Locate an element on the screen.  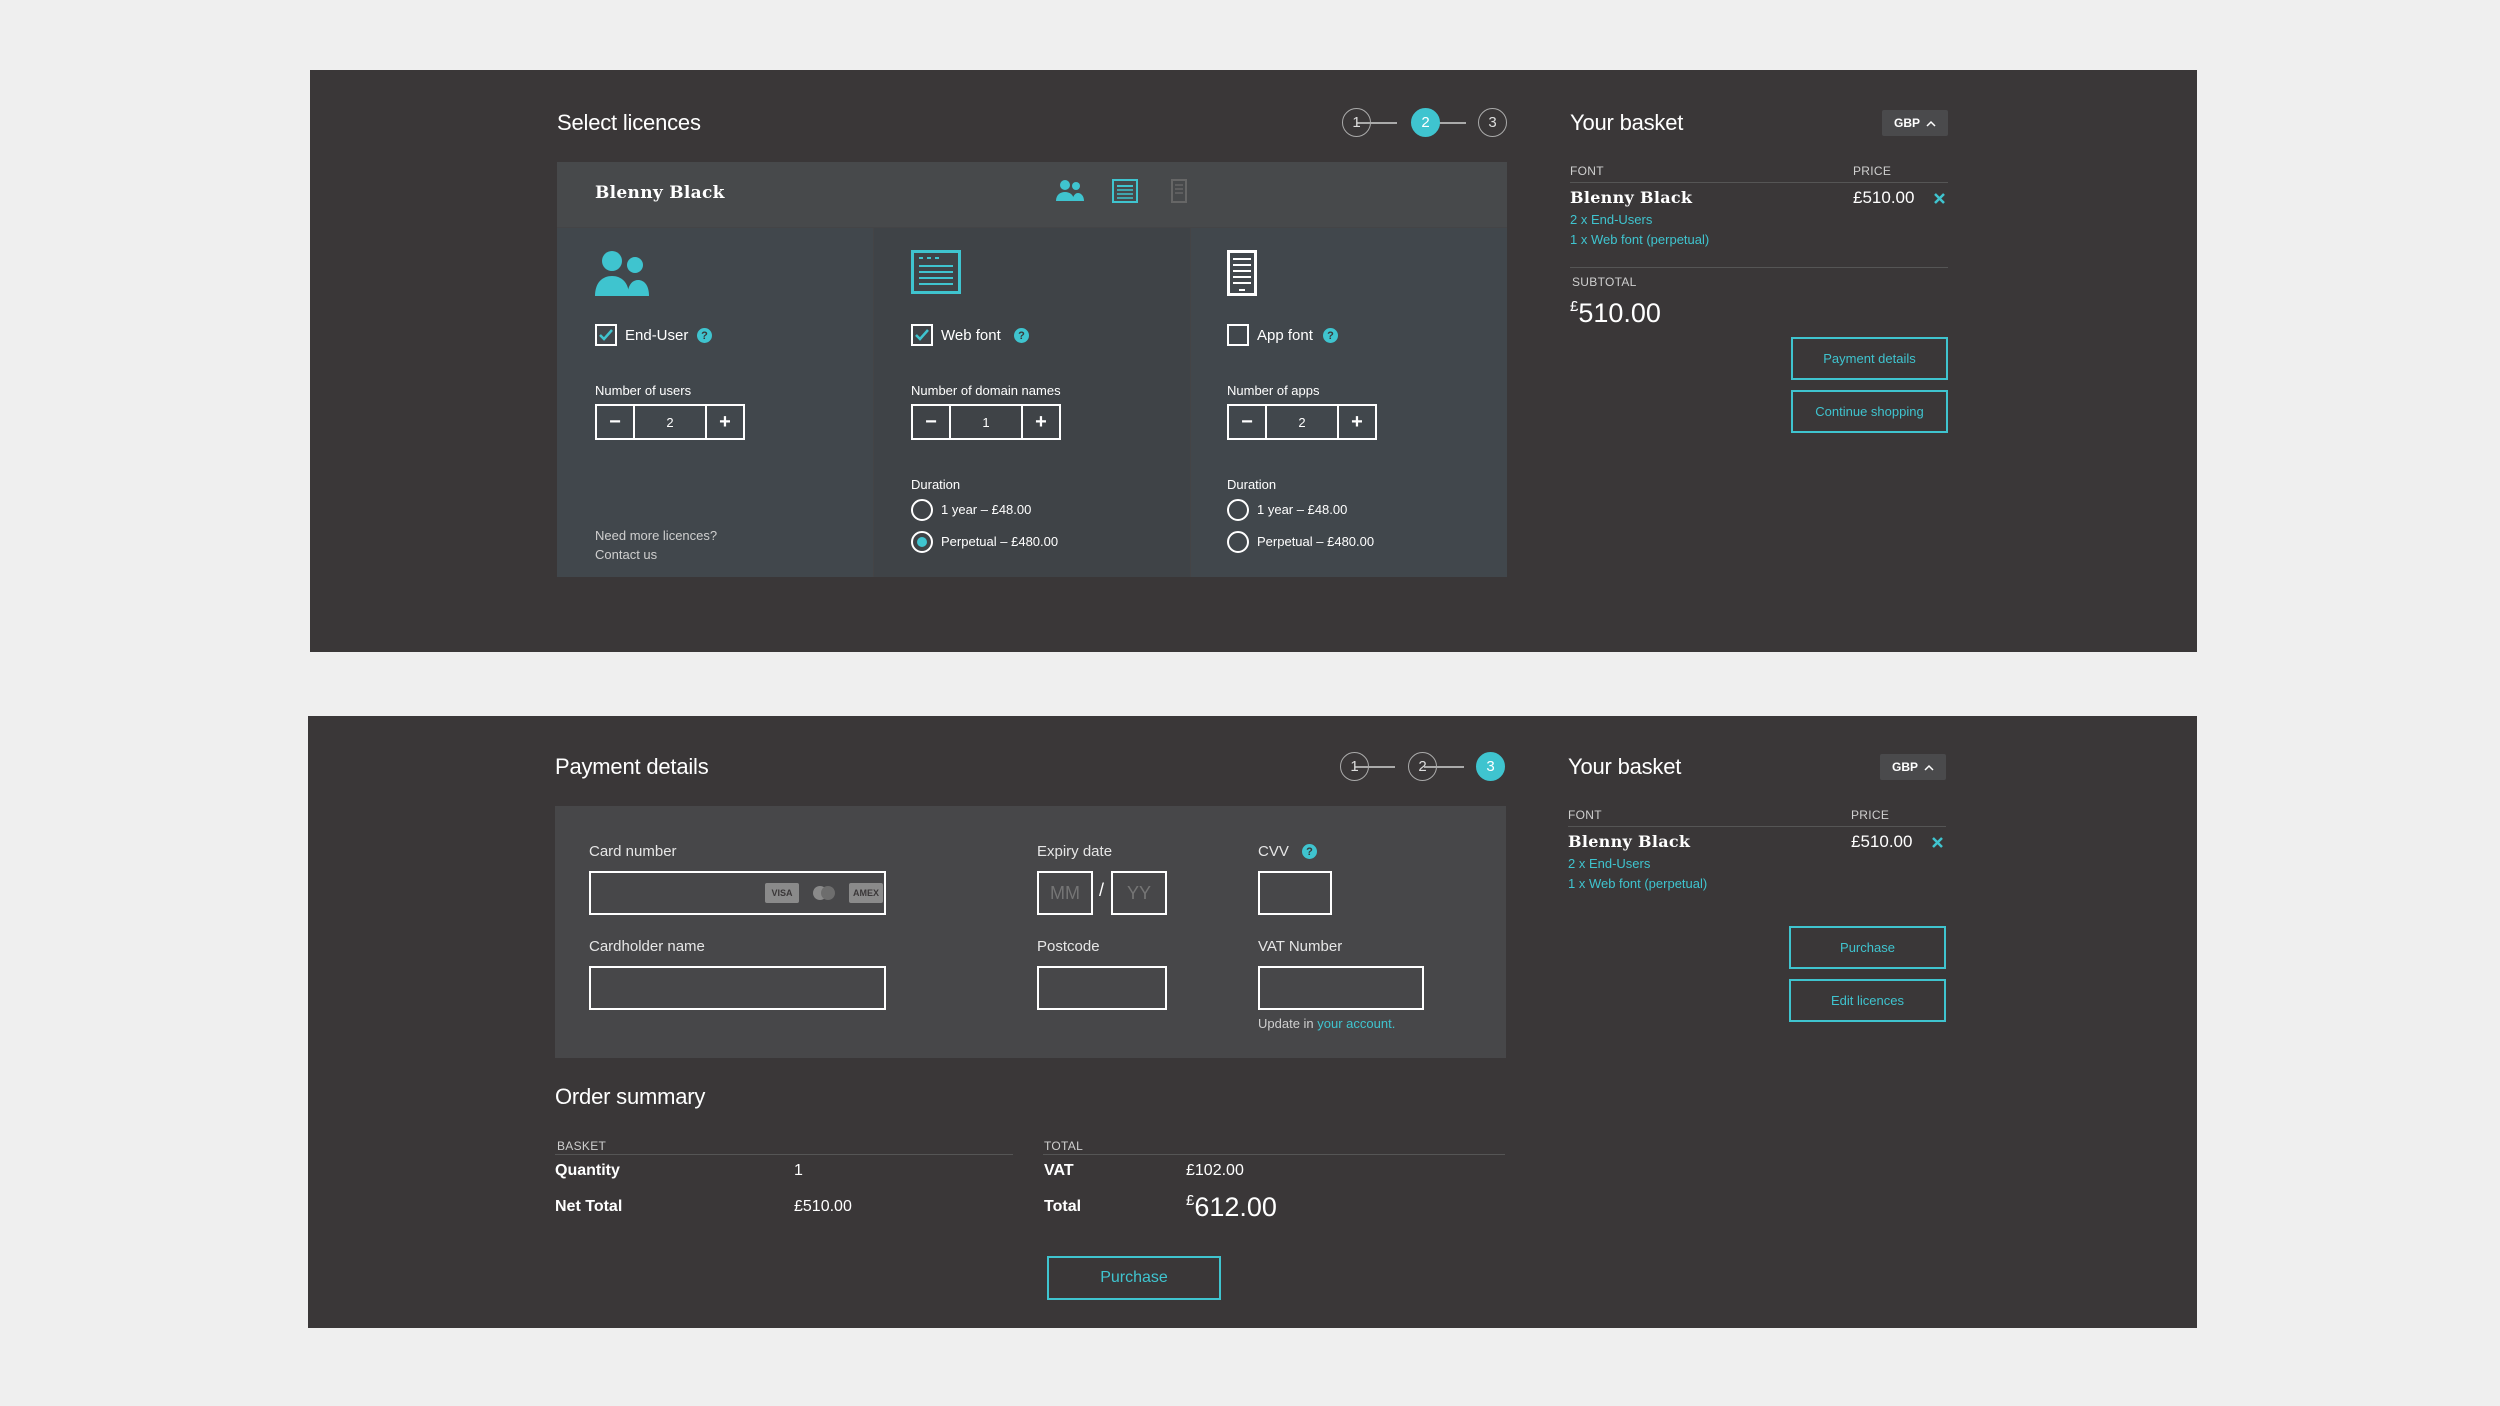
users-count: 2 is located at coordinates (670, 422).